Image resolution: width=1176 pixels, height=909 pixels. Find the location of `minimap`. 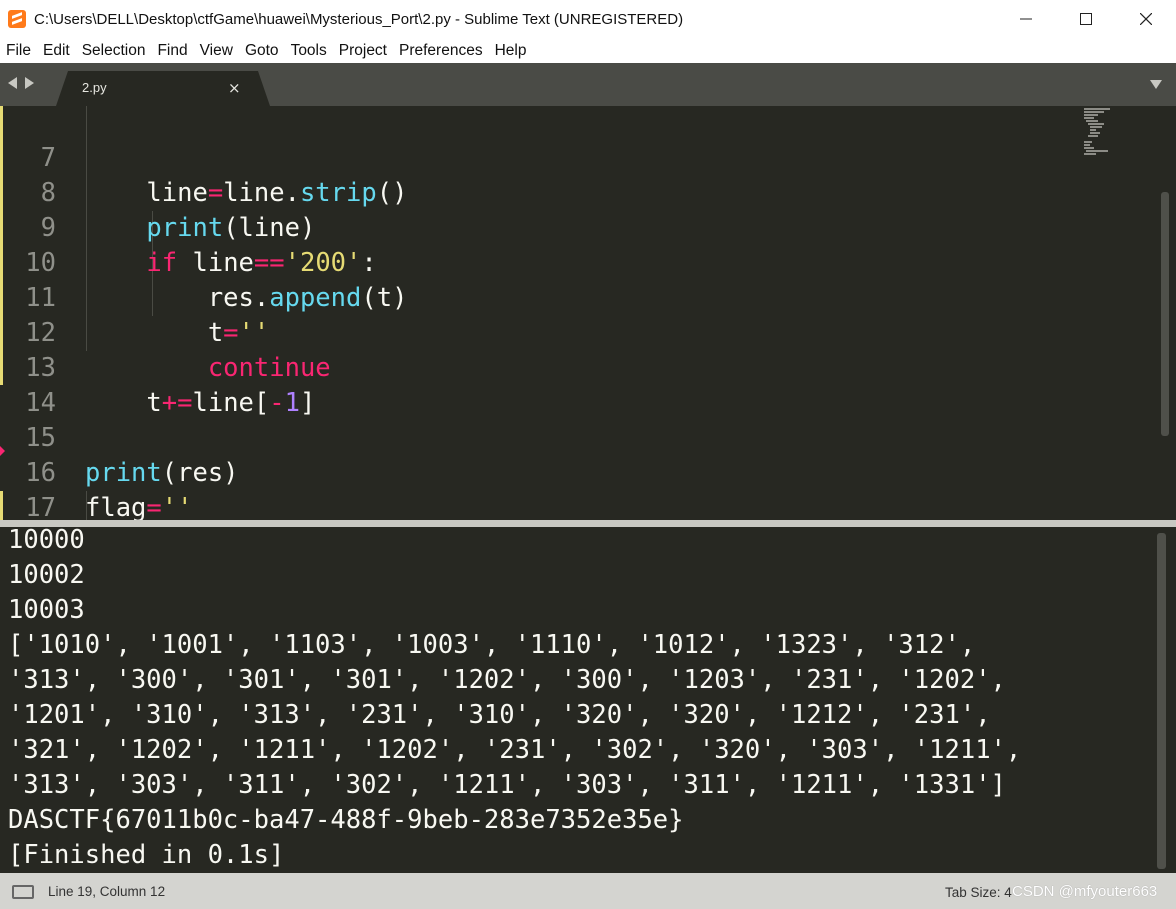

minimap is located at coordinates (1102, 136).